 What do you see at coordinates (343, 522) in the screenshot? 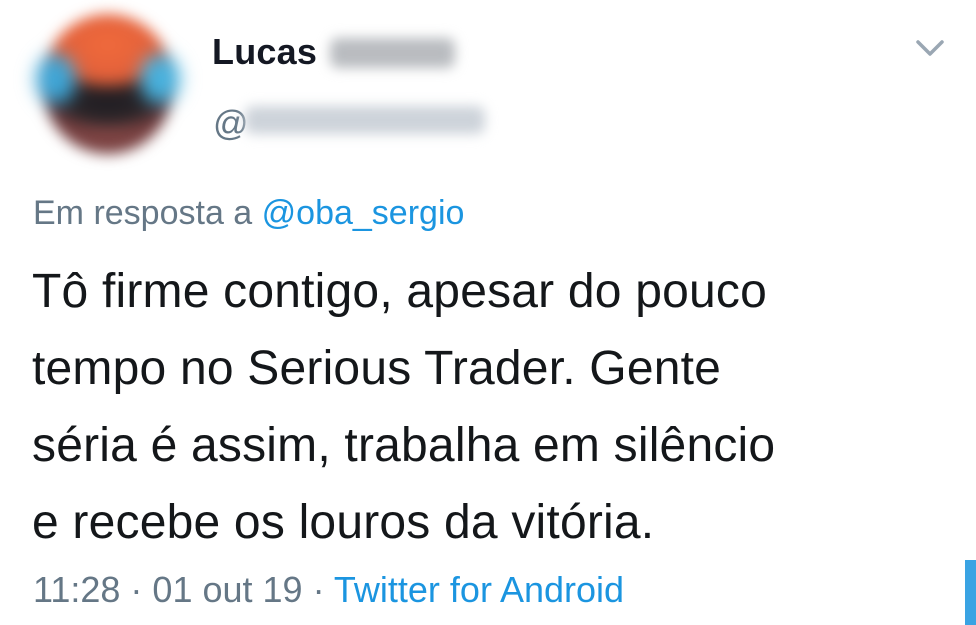
I see `tweet-text-line: e recebe os louros da vitória.` at bounding box center [343, 522].